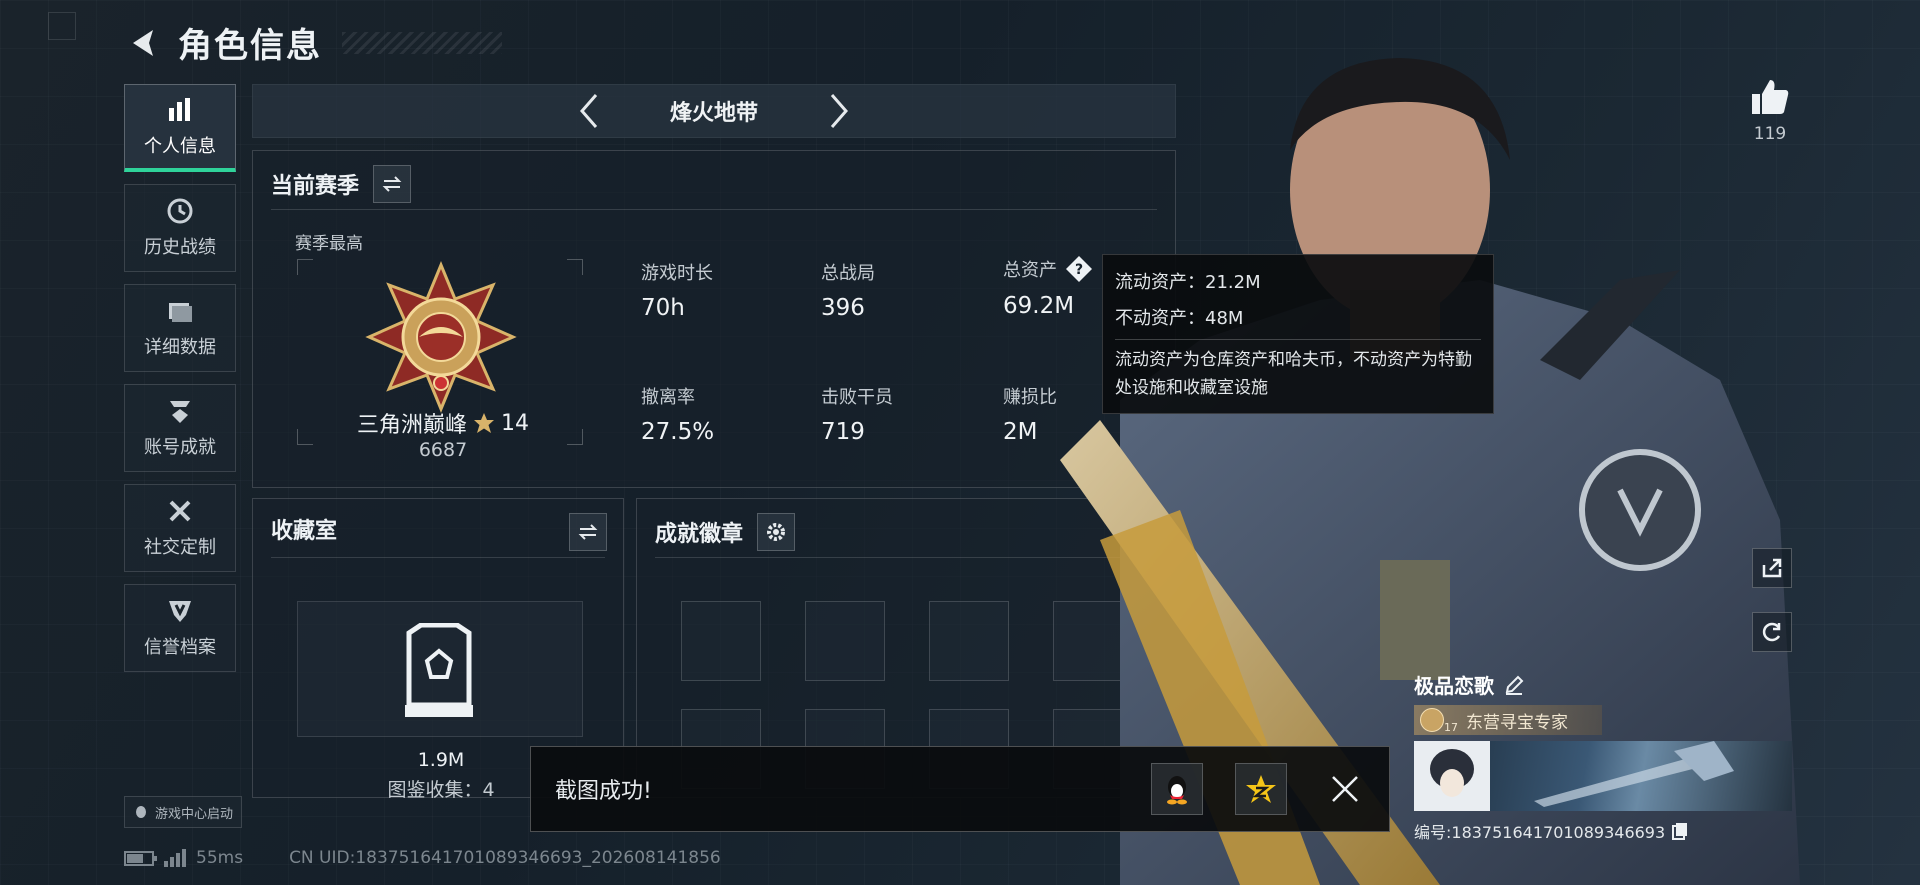 The width and height of the screenshot is (1920, 885). Describe the element at coordinates (1770, 97) in the screenshot. I see `thumbs-up-icon` at that location.